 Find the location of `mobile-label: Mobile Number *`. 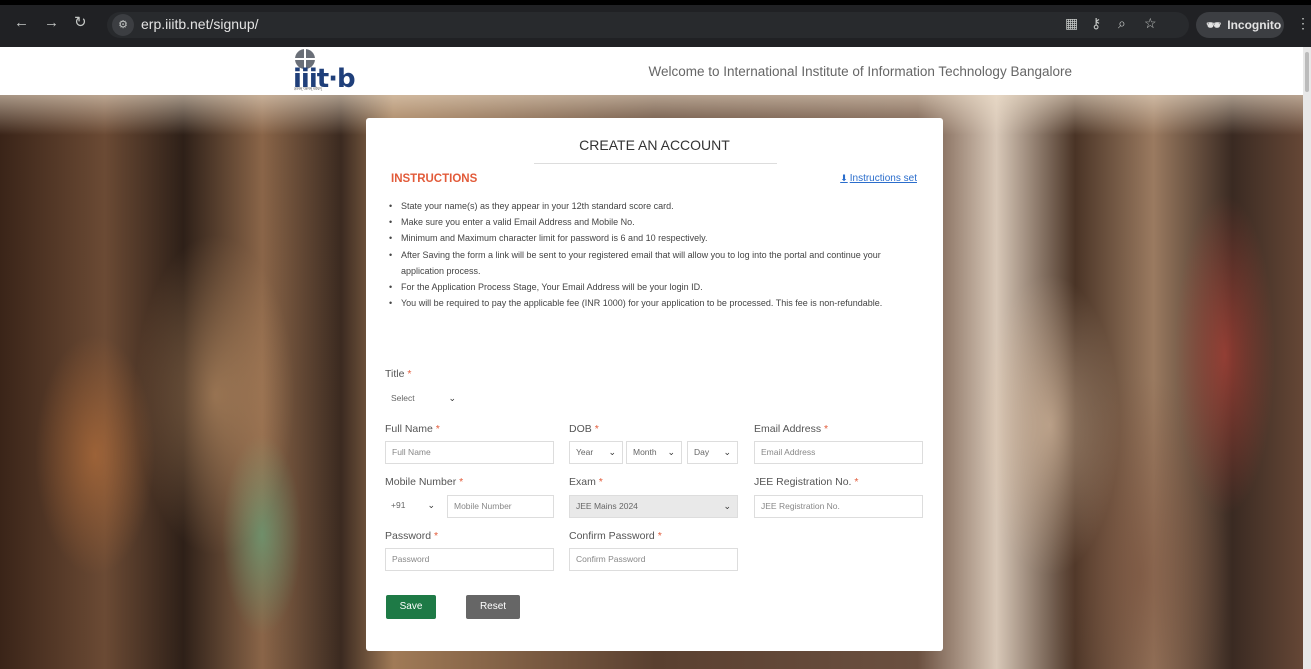

mobile-label: Mobile Number * is located at coordinates (424, 482).